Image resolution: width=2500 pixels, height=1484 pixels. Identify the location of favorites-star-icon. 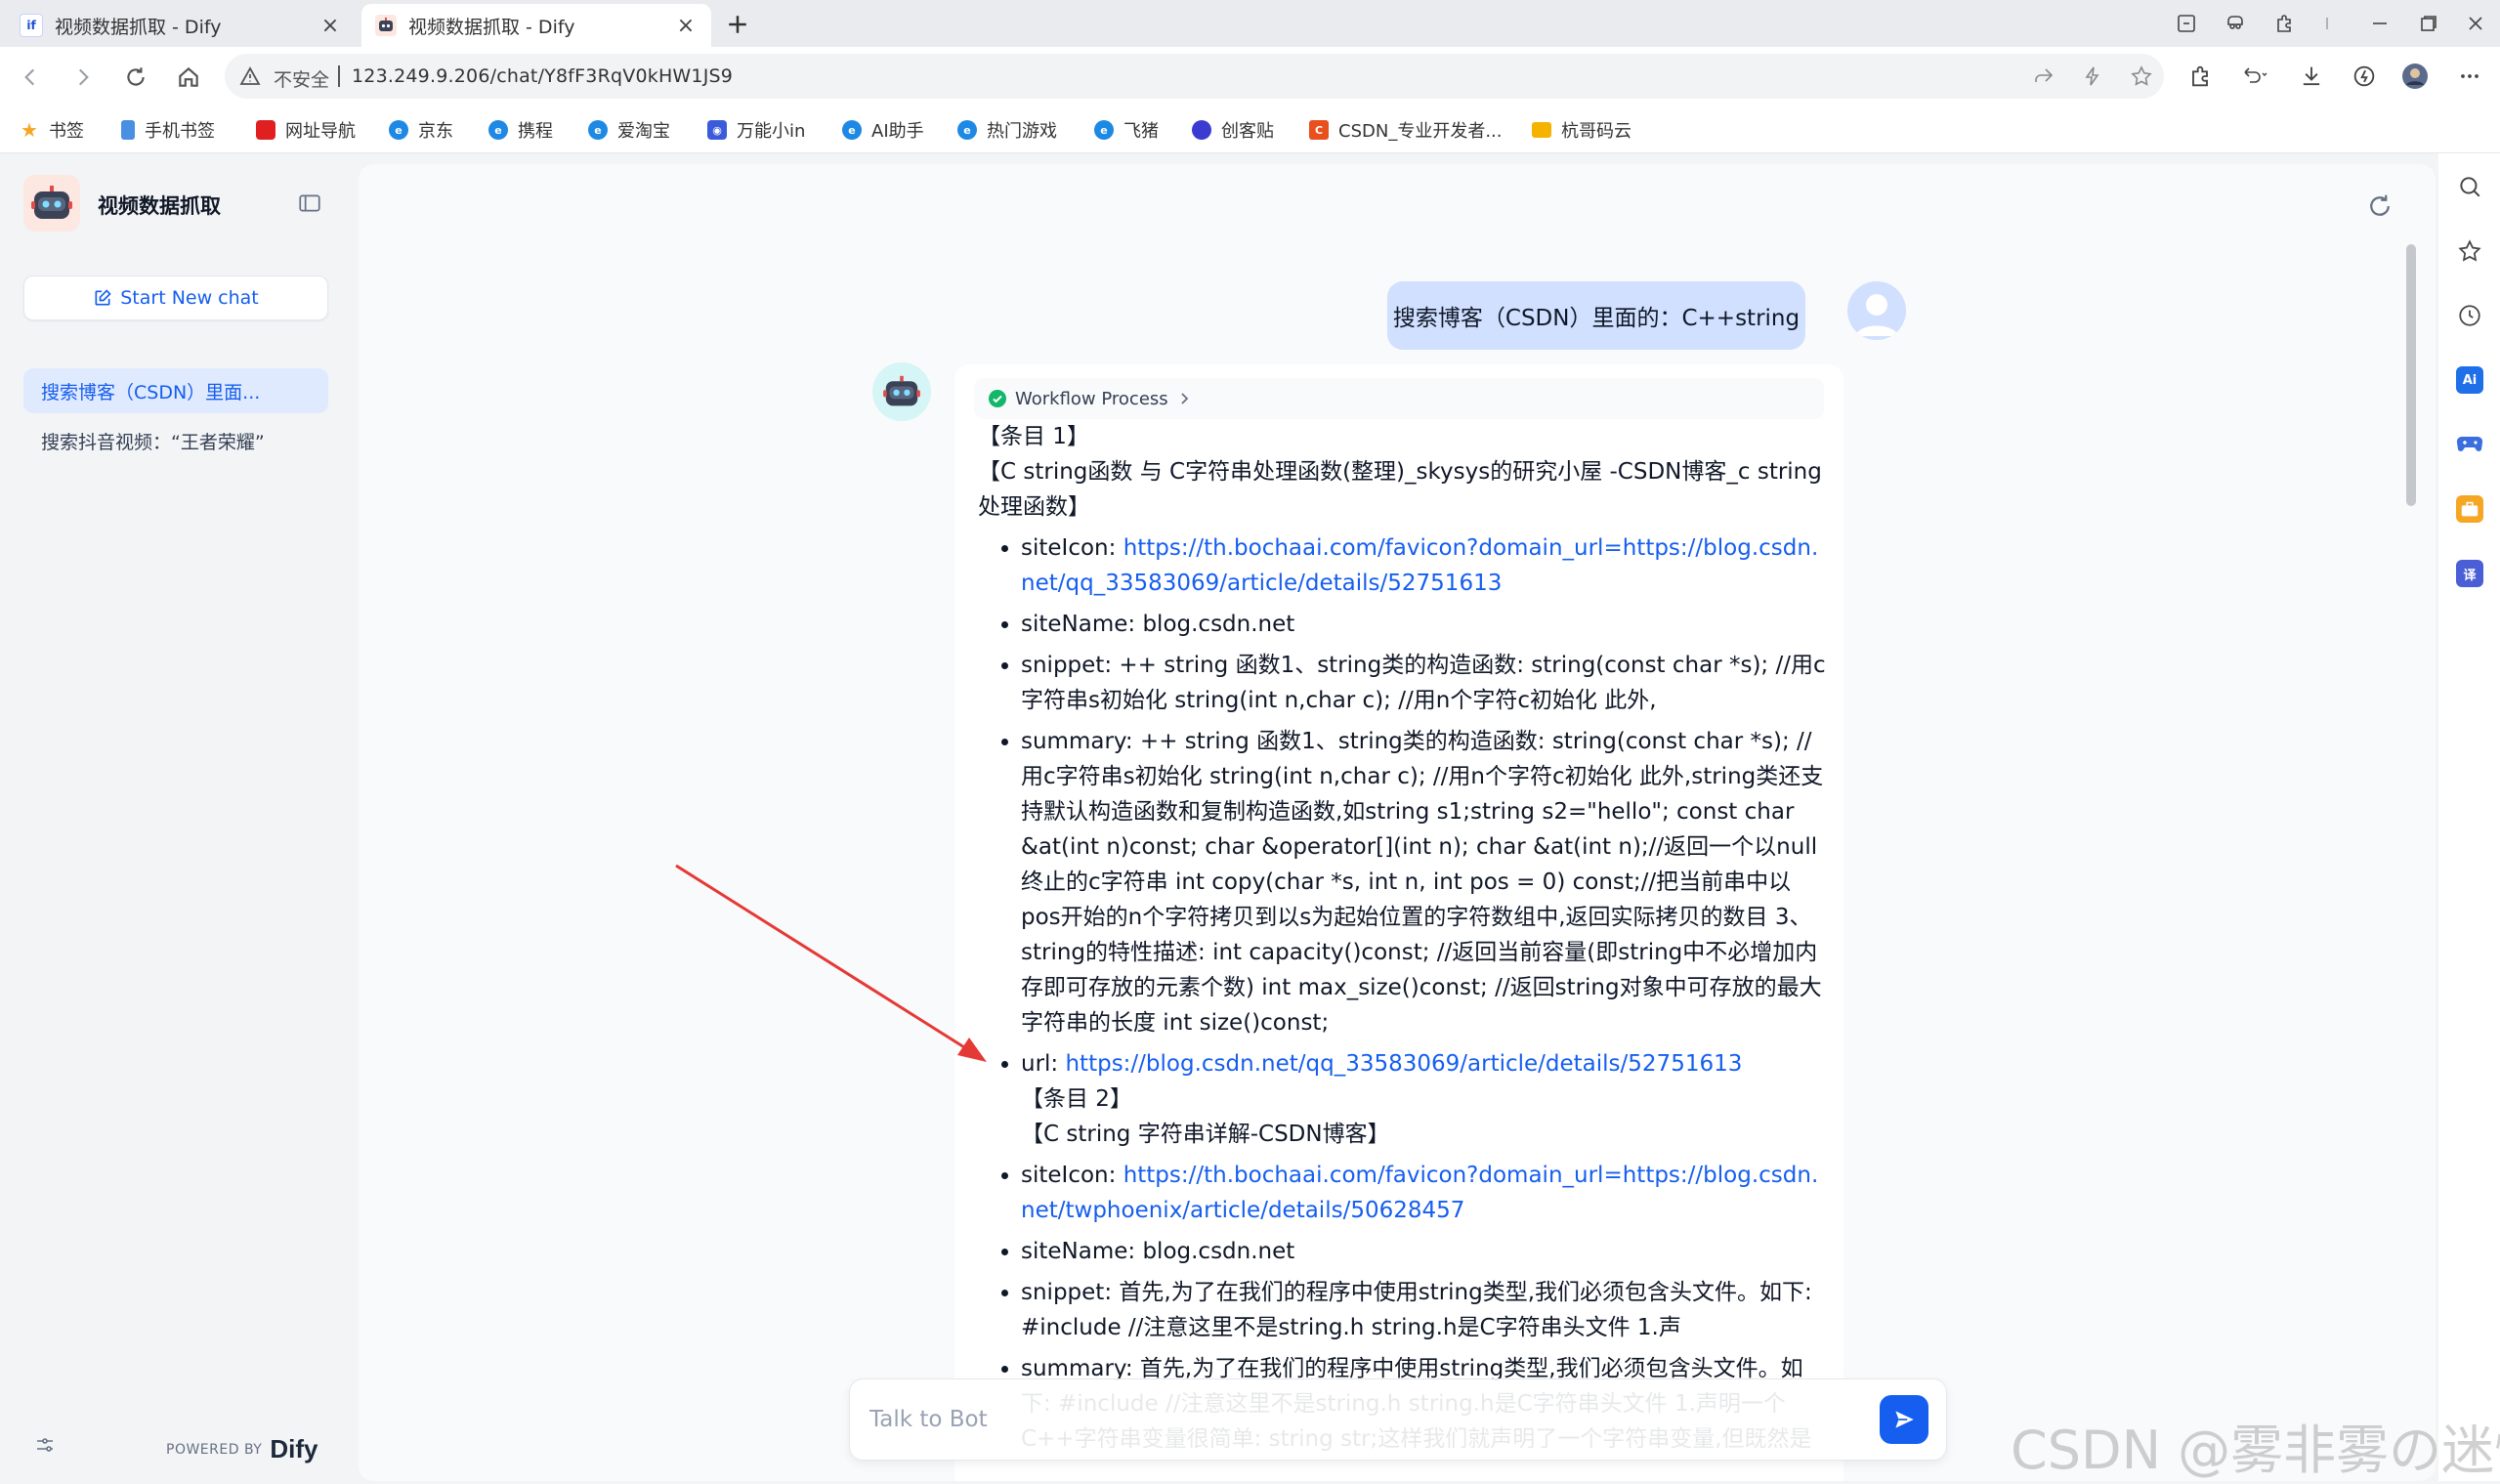
(2469, 251).